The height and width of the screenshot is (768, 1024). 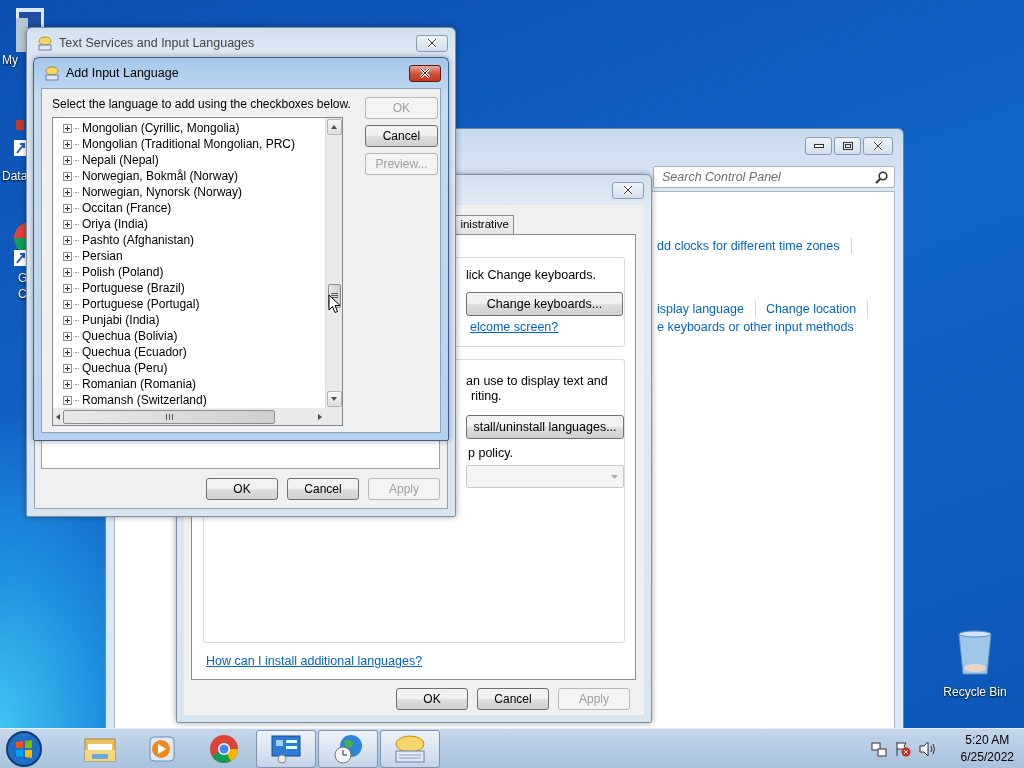 What do you see at coordinates (320, 416) in the screenshot?
I see `scroll-right-icon` at bounding box center [320, 416].